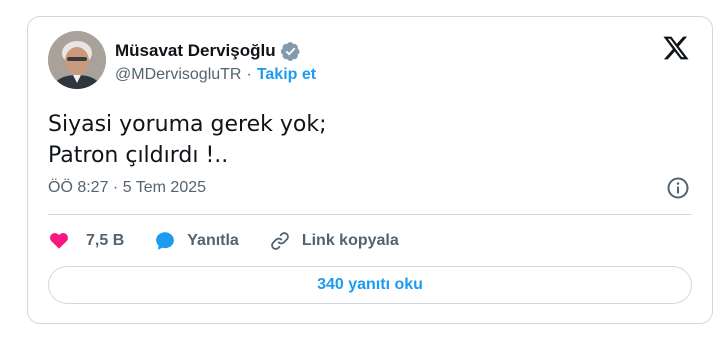 The height and width of the screenshot is (338, 722). What do you see at coordinates (678, 188) in the screenshot?
I see `info-icon` at bounding box center [678, 188].